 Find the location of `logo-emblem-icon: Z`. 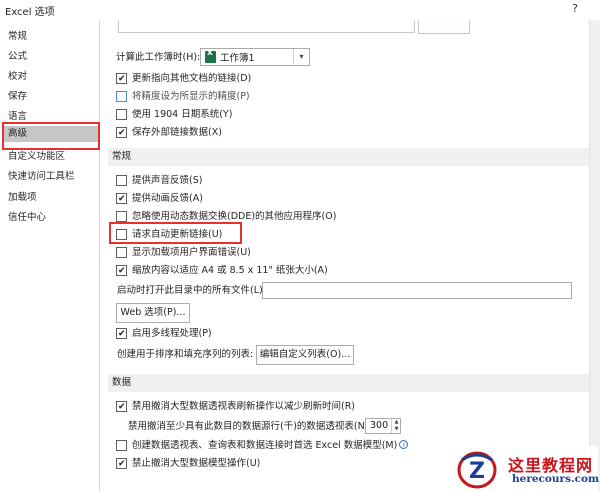

logo-emblem-icon: Z is located at coordinates (477, 470).